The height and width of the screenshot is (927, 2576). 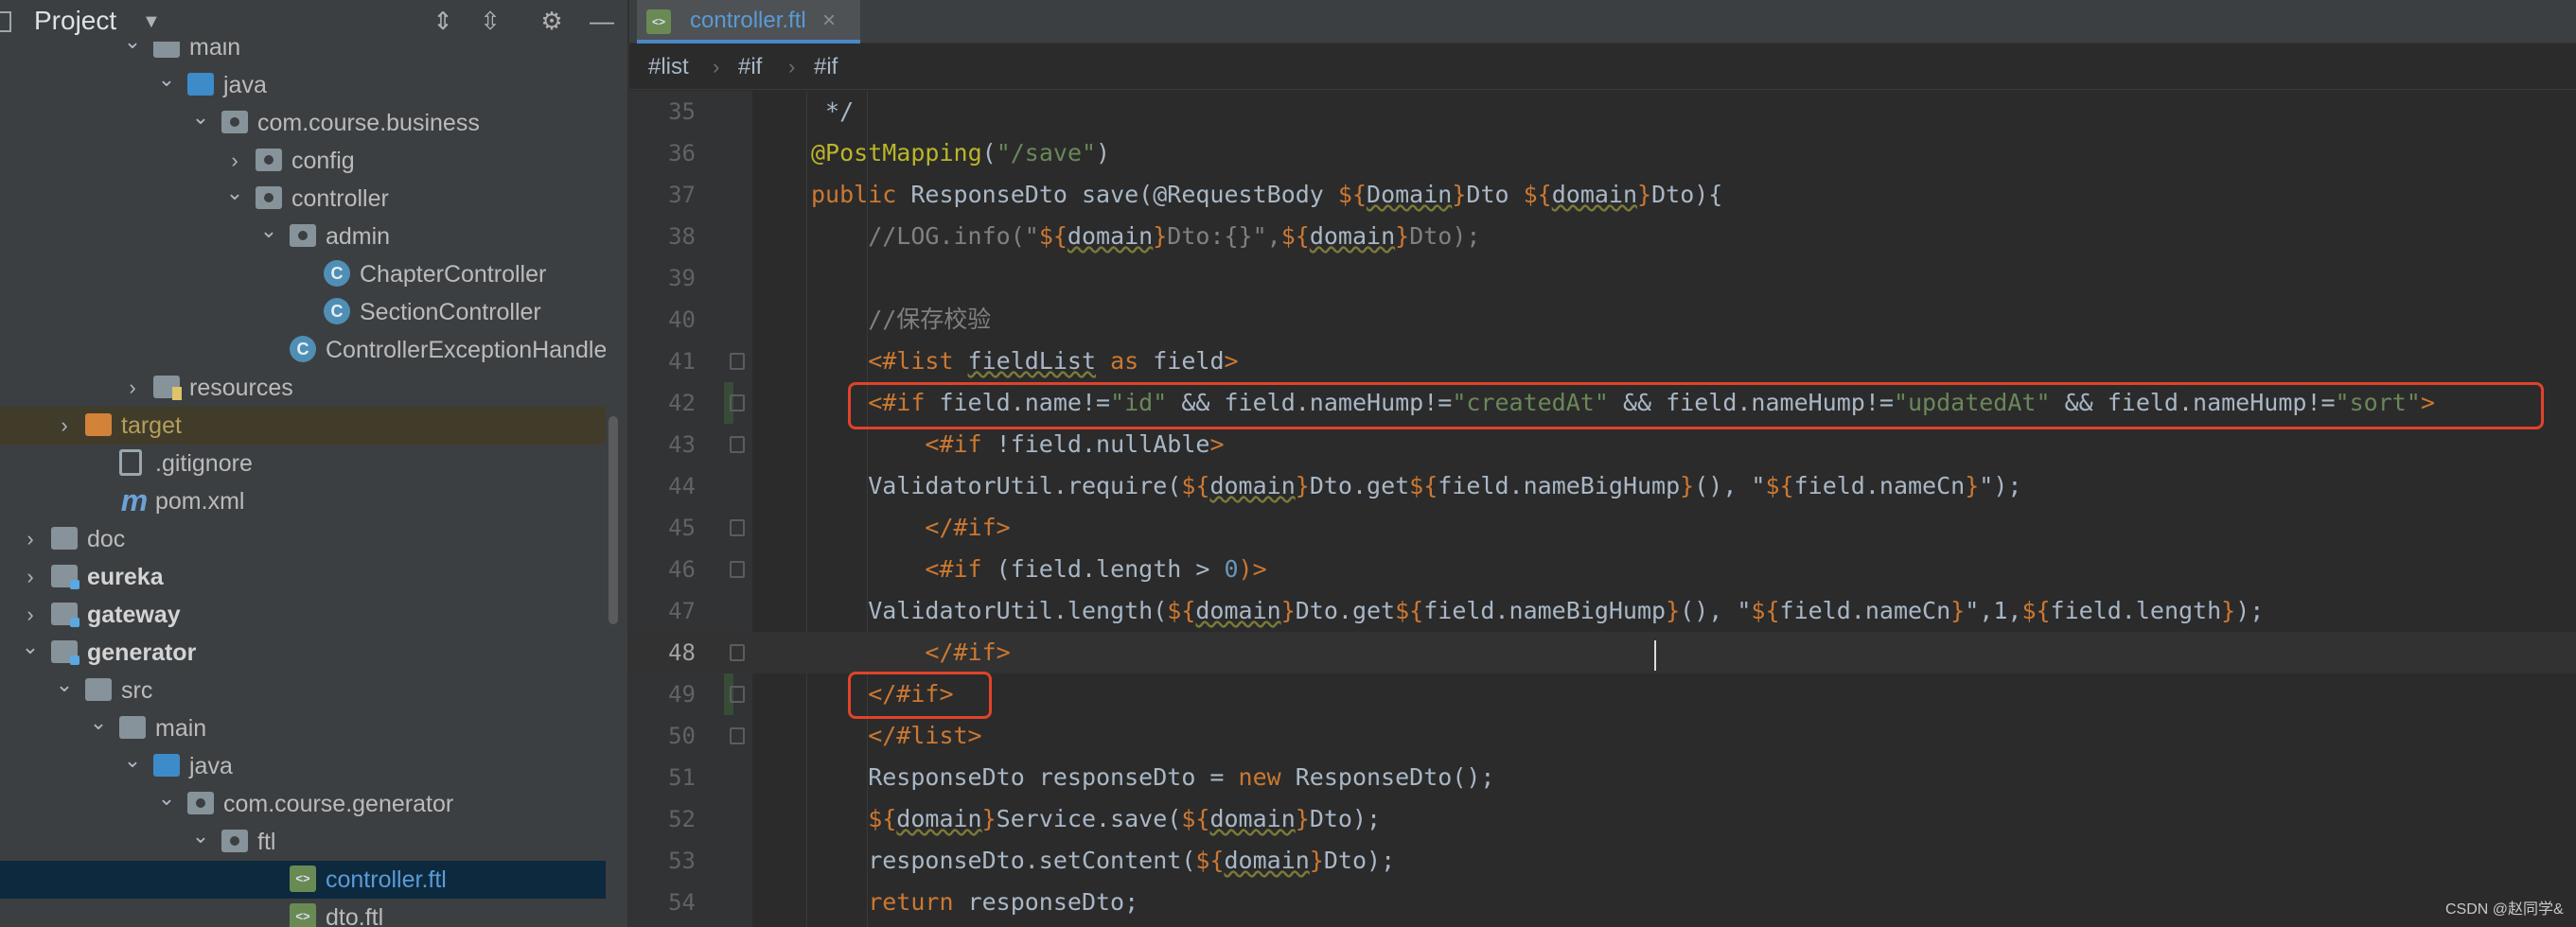 I want to click on maven-file-icon: m, so click(x=134, y=500).